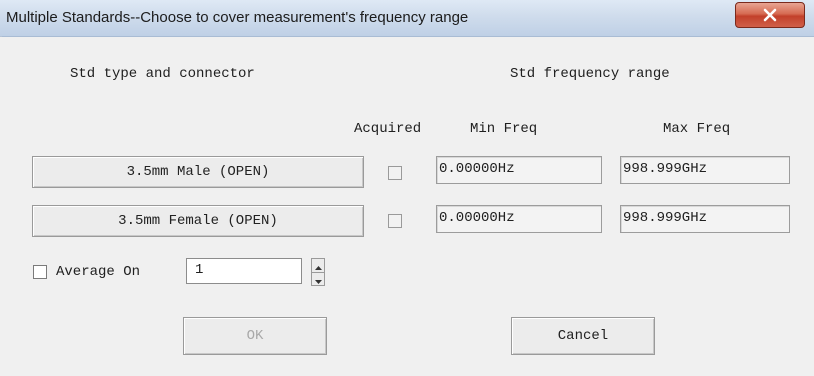  Describe the element at coordinates (705, 219) in the screenshot. I see `max-freq-field-female-open: 998.999GHz` at that location.